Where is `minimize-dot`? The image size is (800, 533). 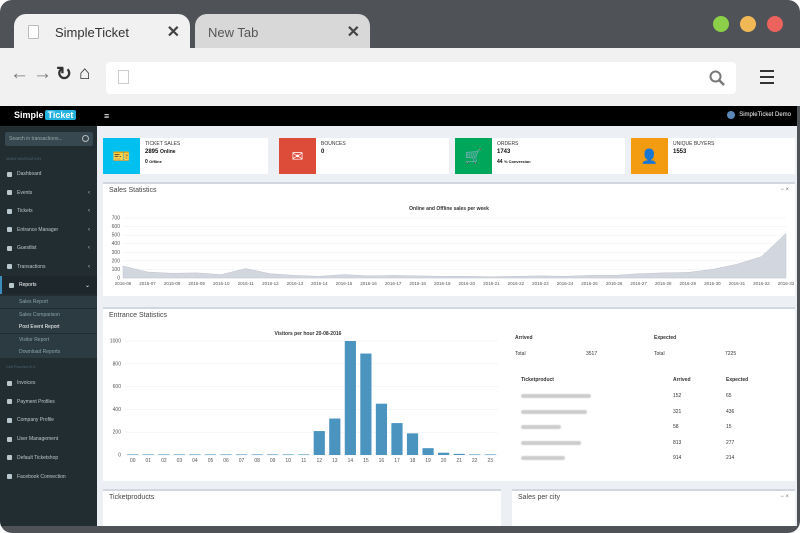
minimize-dot is located at coordinates (748, 24).